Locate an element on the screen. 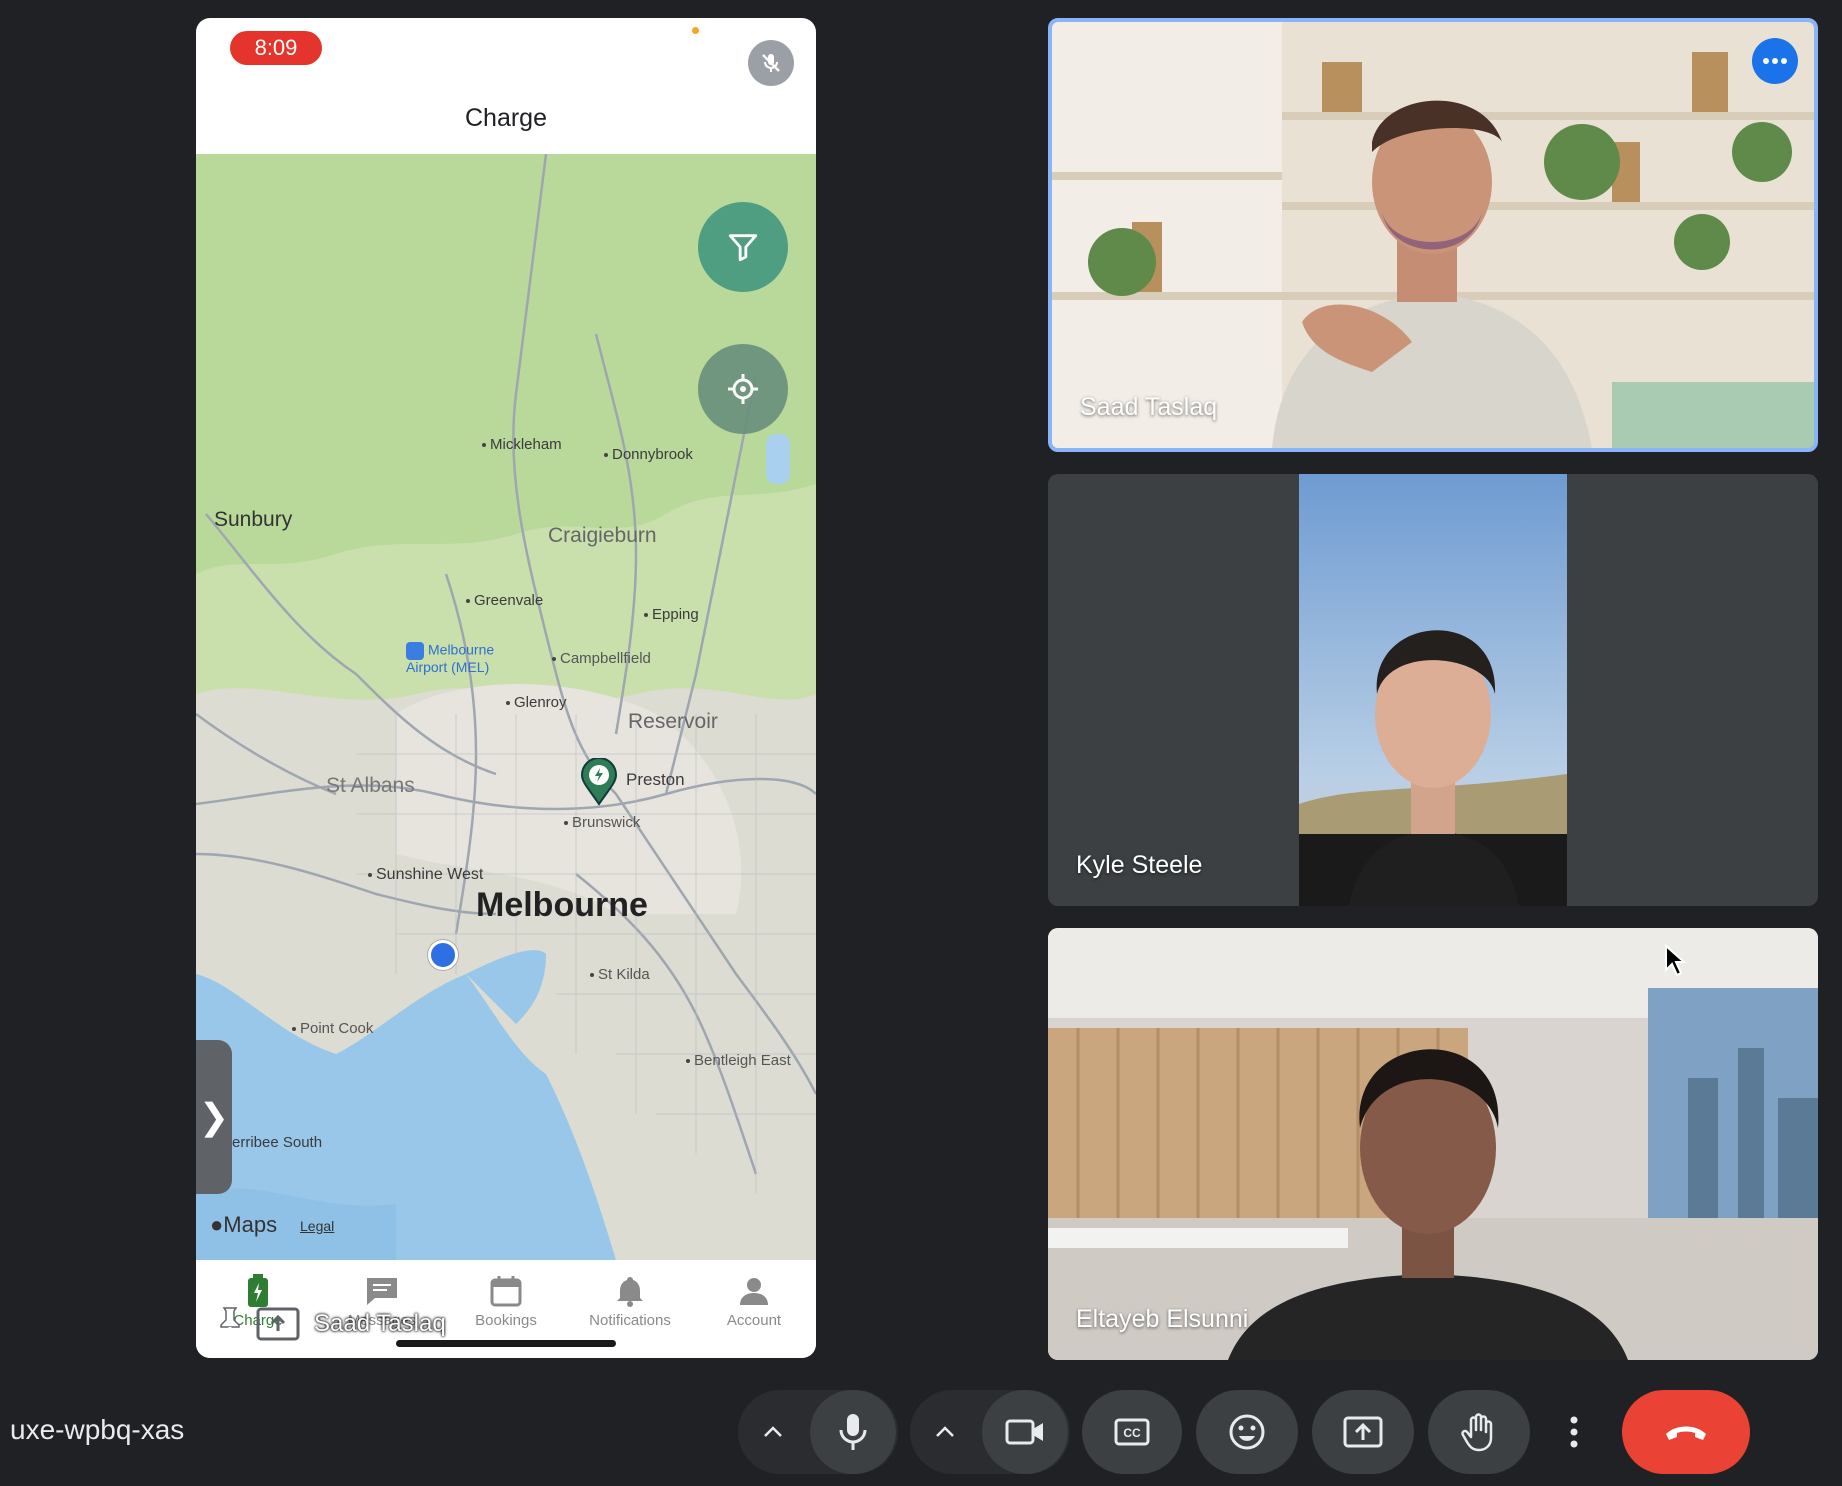 The height and width of the screenshot is (1486, 1842). participant-name: Kyle Steele is located at coordinates (1139, 865).